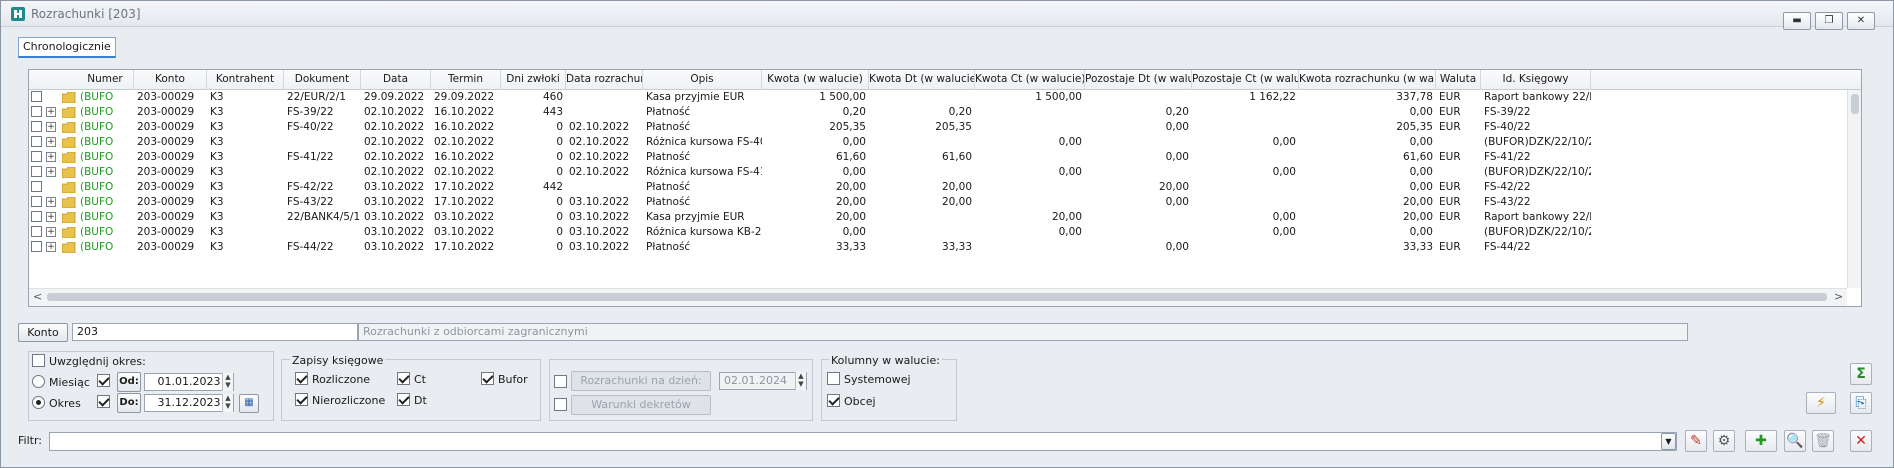 The height and width of the screenshot is (468, 1894). Describe the element at coordinates (833, 400) in the screenshot. I see `obcej-checkbox` at that location.